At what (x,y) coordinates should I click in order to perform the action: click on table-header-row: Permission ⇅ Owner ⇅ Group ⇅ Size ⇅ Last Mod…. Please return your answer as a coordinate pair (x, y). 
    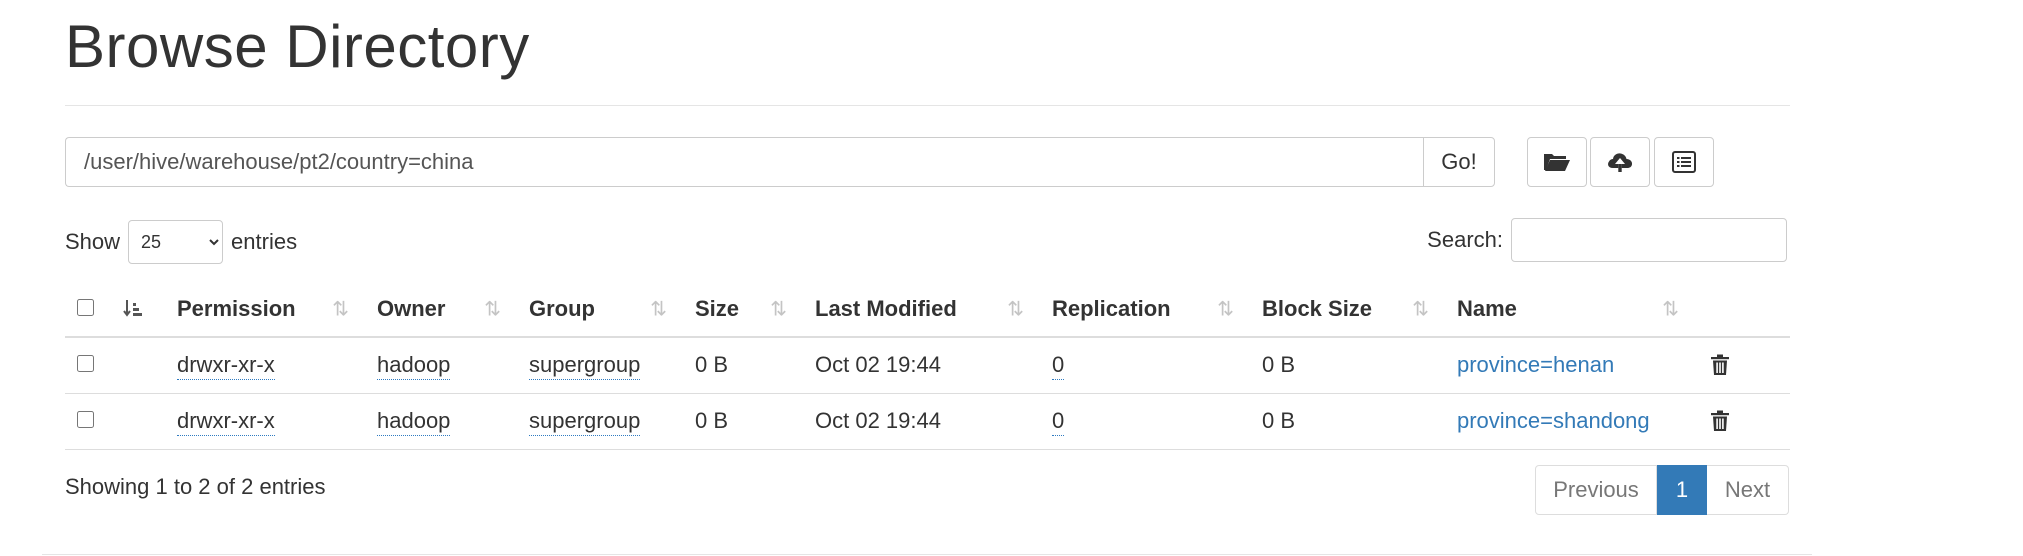
    Looking at the image, I should click on (927, 310).